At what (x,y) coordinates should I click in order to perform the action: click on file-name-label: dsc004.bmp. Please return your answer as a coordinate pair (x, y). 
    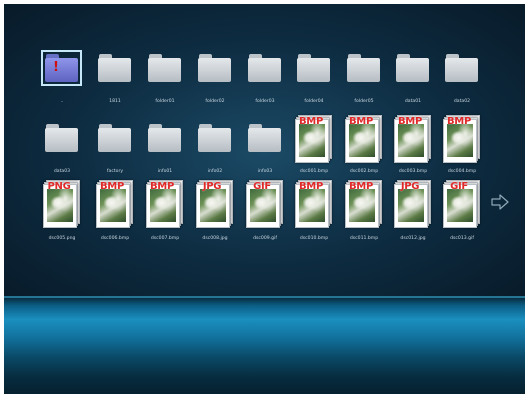
    Looking at the image, I should click on (462, 171).